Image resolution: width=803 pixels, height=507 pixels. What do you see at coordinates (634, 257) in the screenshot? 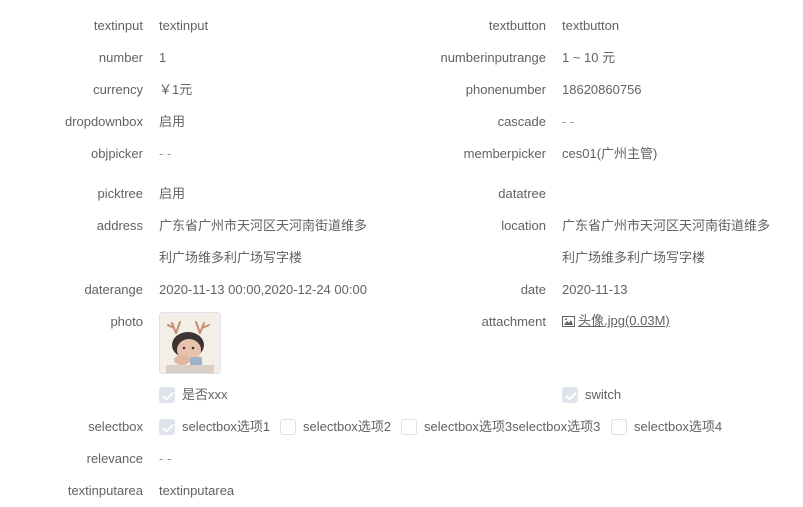
I see `location-line2: 利广场维多利广场写字楼` at bounding box center [634, 257].